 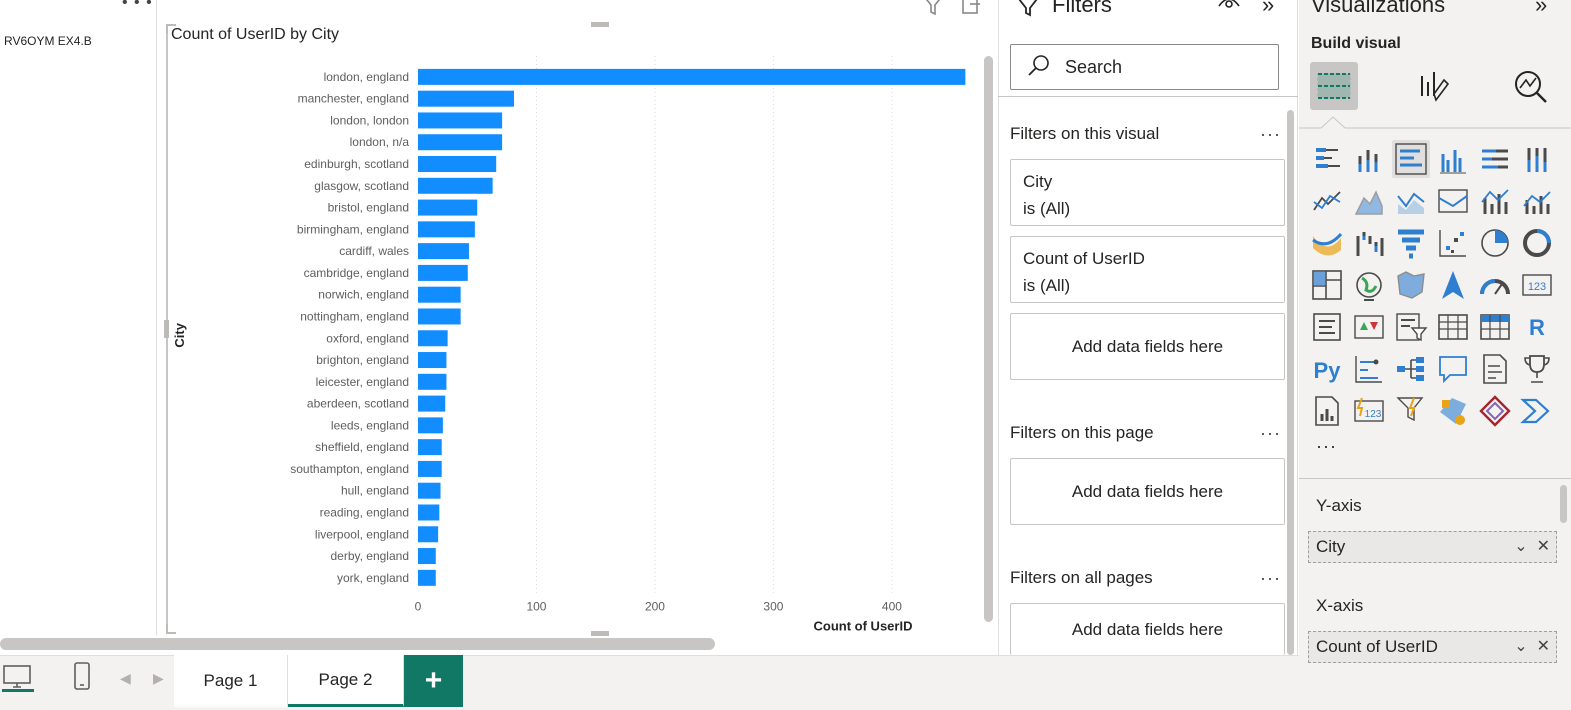 What do you see at coordinates (1369, 285) in the screenshot?
I see `map-icon` at bounding box center [1369, 285].